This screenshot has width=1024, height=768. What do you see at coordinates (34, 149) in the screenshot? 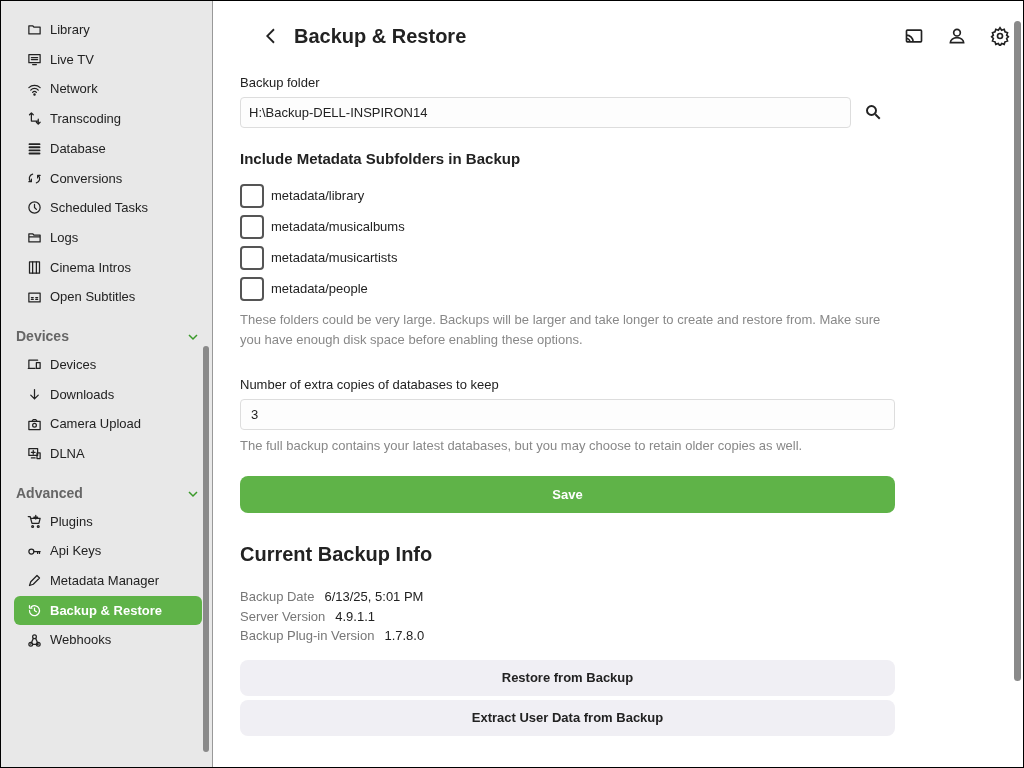
I see `stack-icon` at bounding box center [34, 149].